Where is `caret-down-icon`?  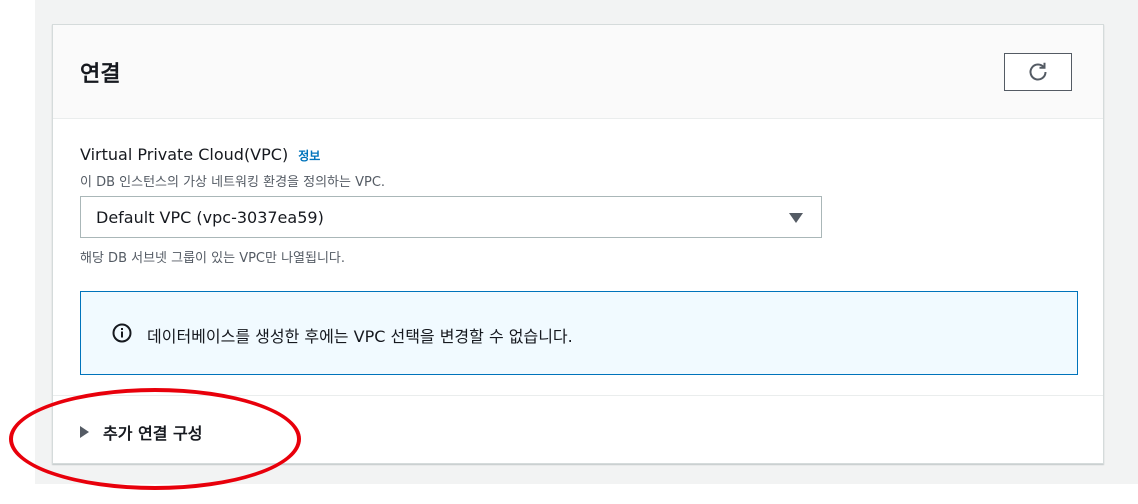
caret-down-icon is located at coordinates (796, 218).